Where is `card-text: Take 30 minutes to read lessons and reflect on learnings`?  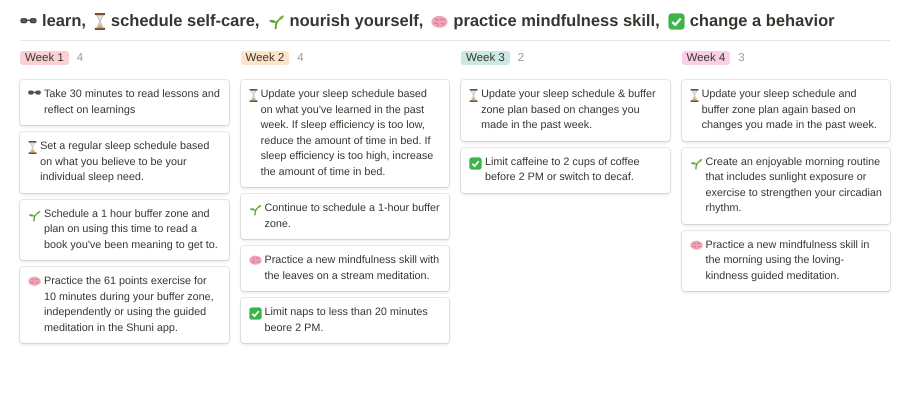
card-text: Take 30 minutes to read lessons and reflect on learnings is located at coordinates (132, 102).